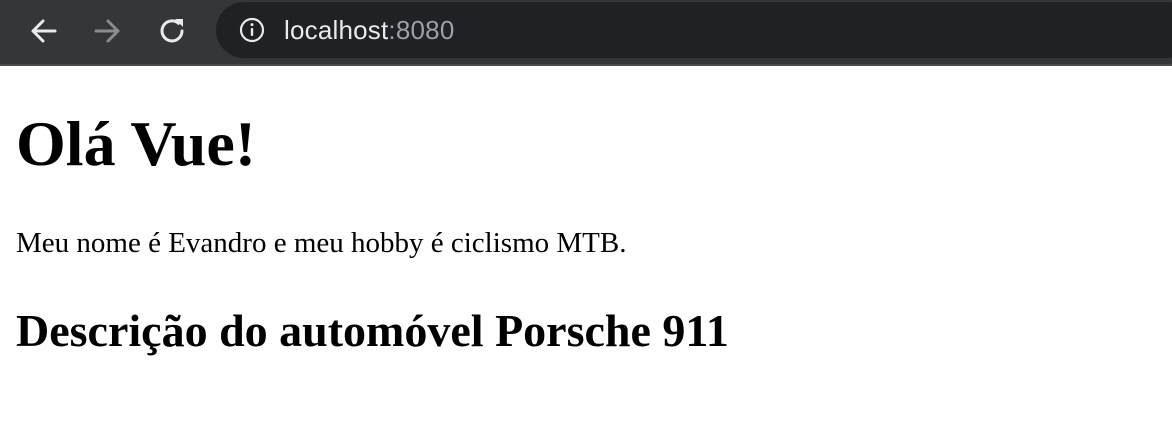 The image size is (1172, 430). Describe the element at coordinates (372, 330) in the screenshot. I see `section-heading: Descrição do automóvel Porsche 911` at that location.